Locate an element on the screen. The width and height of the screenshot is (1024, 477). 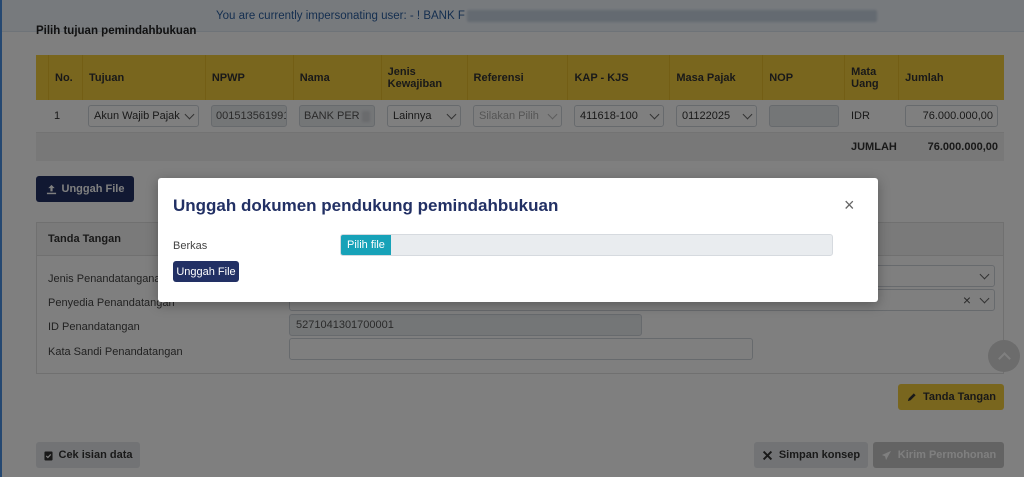
pilih-file-button: Pilih file is located at coordinates (366, 245).